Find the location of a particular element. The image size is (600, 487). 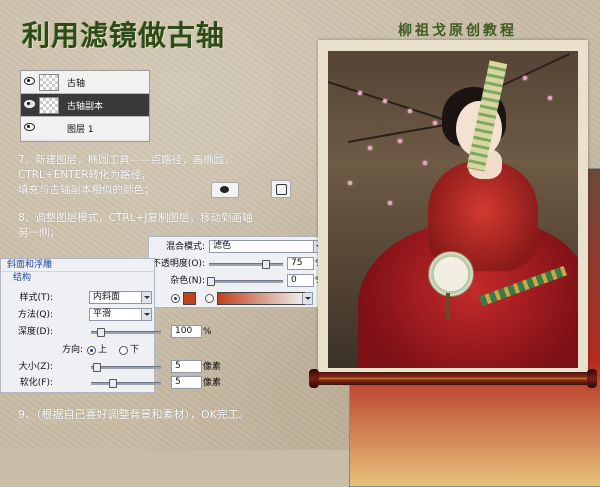

depth-slider-thumb is located at coordinates (101, 332).